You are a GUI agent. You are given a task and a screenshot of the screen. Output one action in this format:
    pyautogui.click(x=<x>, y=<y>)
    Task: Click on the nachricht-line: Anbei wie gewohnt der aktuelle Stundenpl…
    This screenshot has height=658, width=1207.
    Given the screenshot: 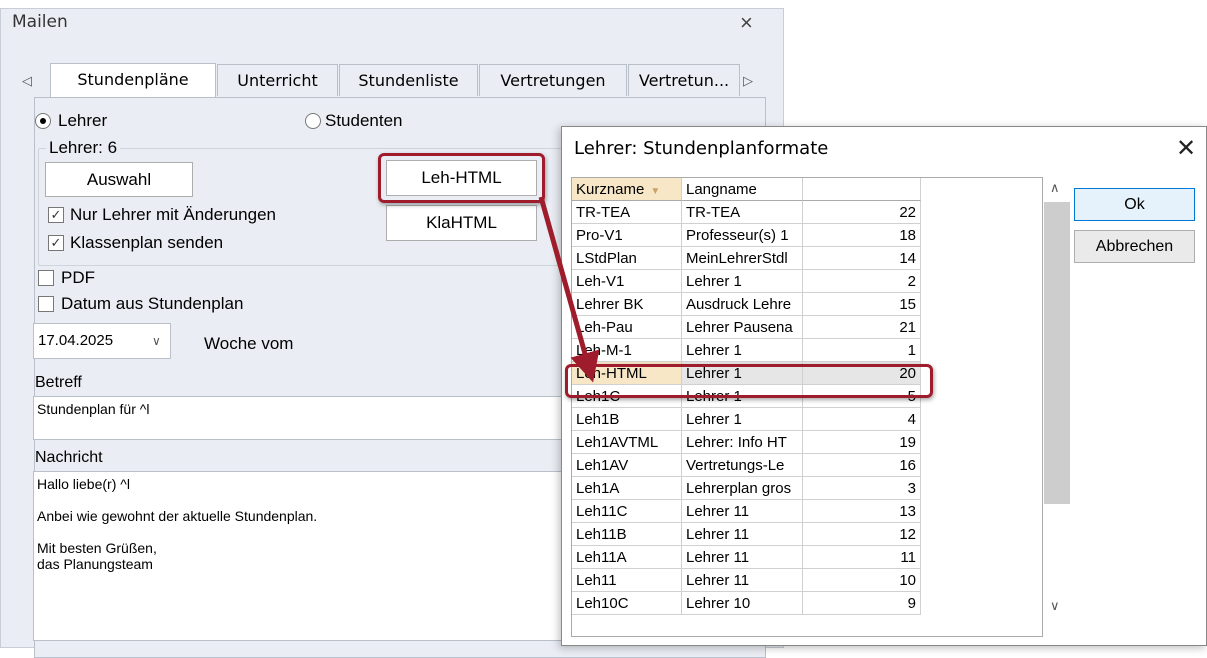 What is the action you would take?
    pyautogui.click(x=177, y=516)
    